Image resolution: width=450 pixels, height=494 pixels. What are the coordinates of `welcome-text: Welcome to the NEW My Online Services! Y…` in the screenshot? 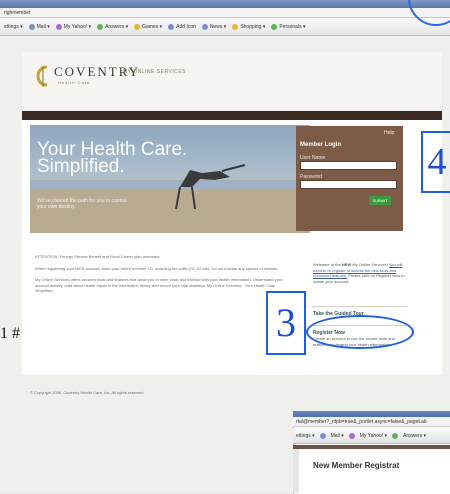 It's located at (360, 273).